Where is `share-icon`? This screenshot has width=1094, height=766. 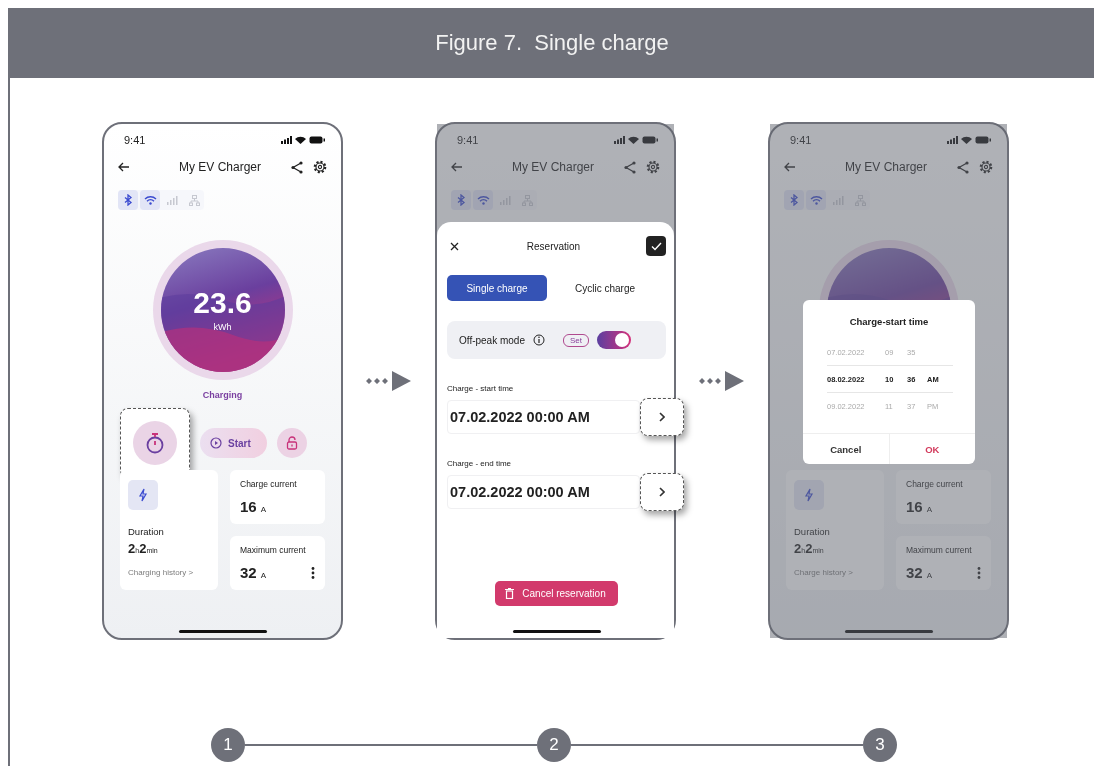
share-icon is located at coordinates (296, 167).